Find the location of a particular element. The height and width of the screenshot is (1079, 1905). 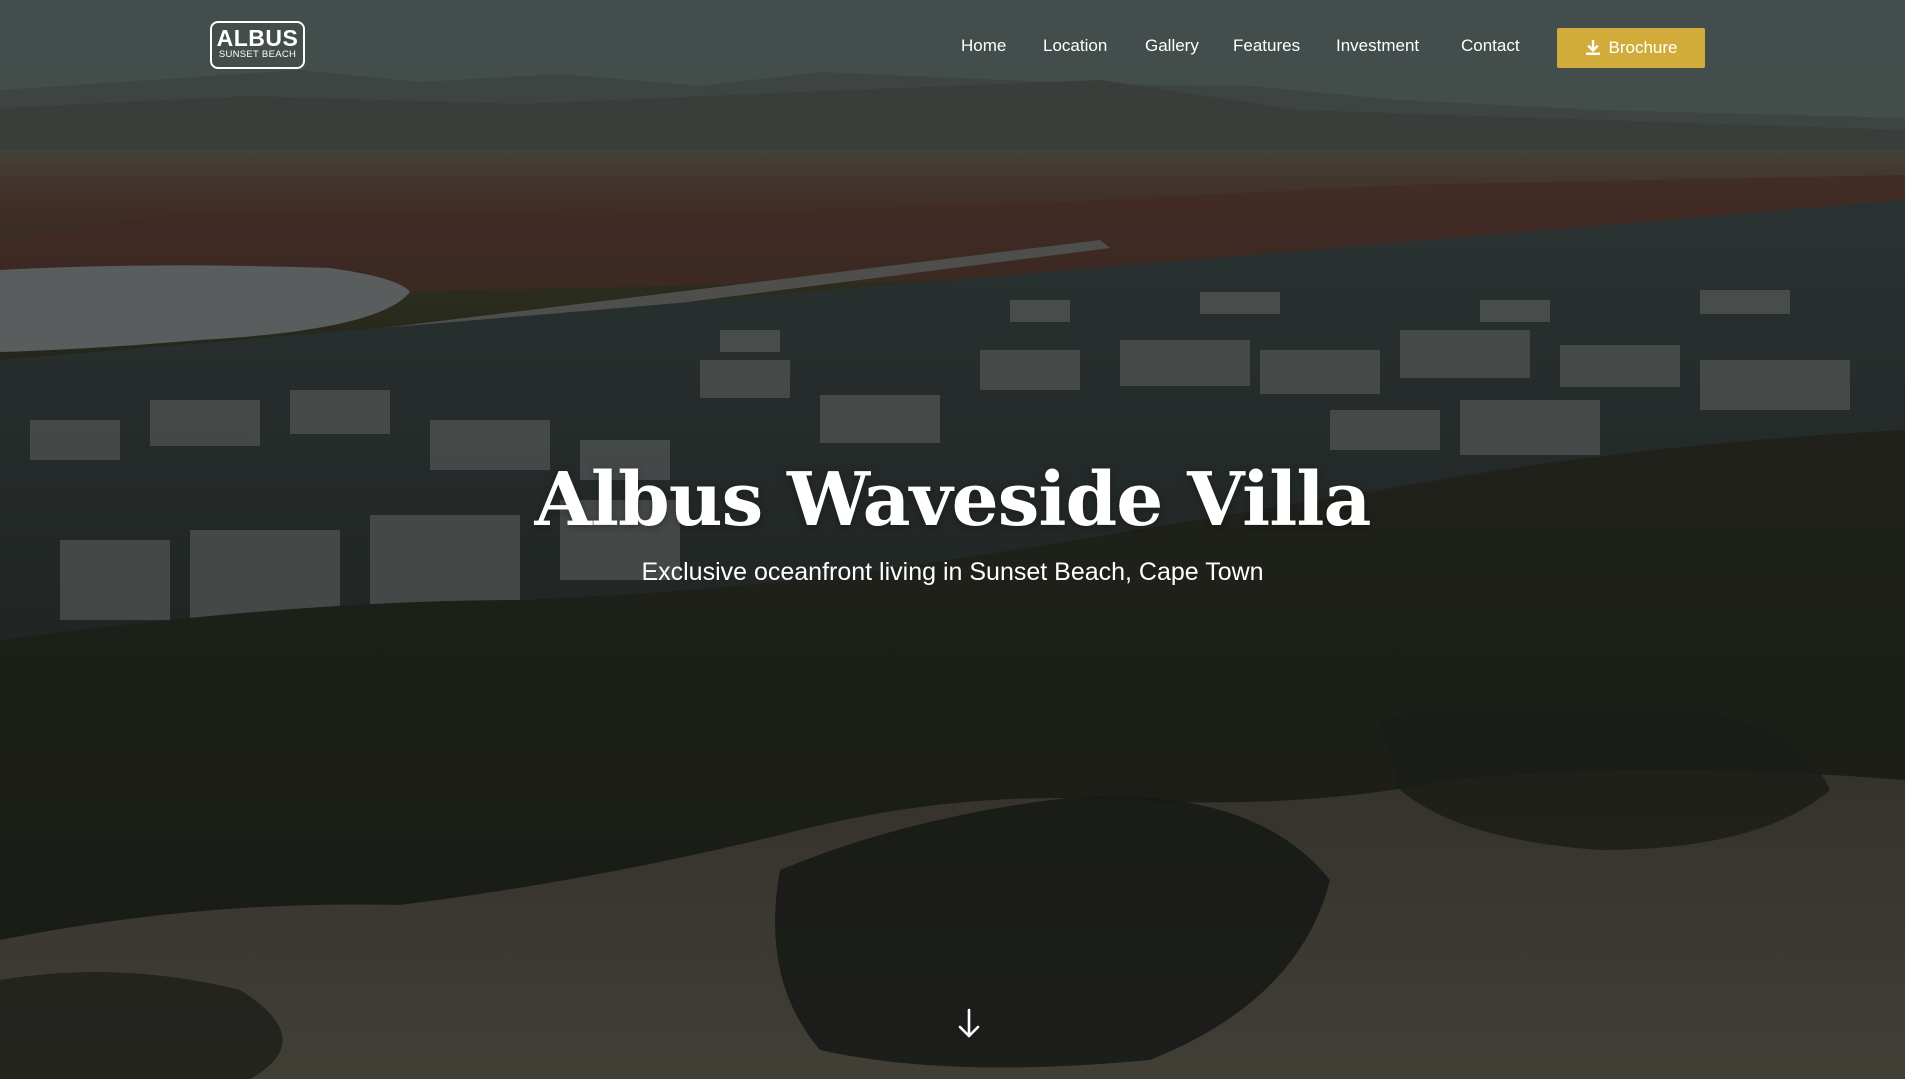

arrow-down-icon is located at coordinates (969, 1024).